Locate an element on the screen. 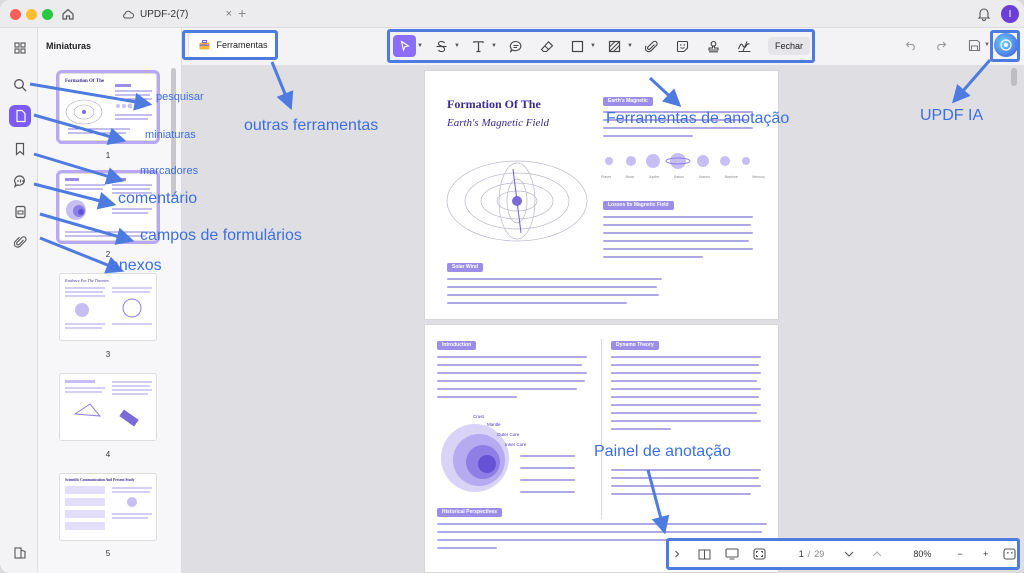  save-button: ▼ is located at coordinates (979, 45).